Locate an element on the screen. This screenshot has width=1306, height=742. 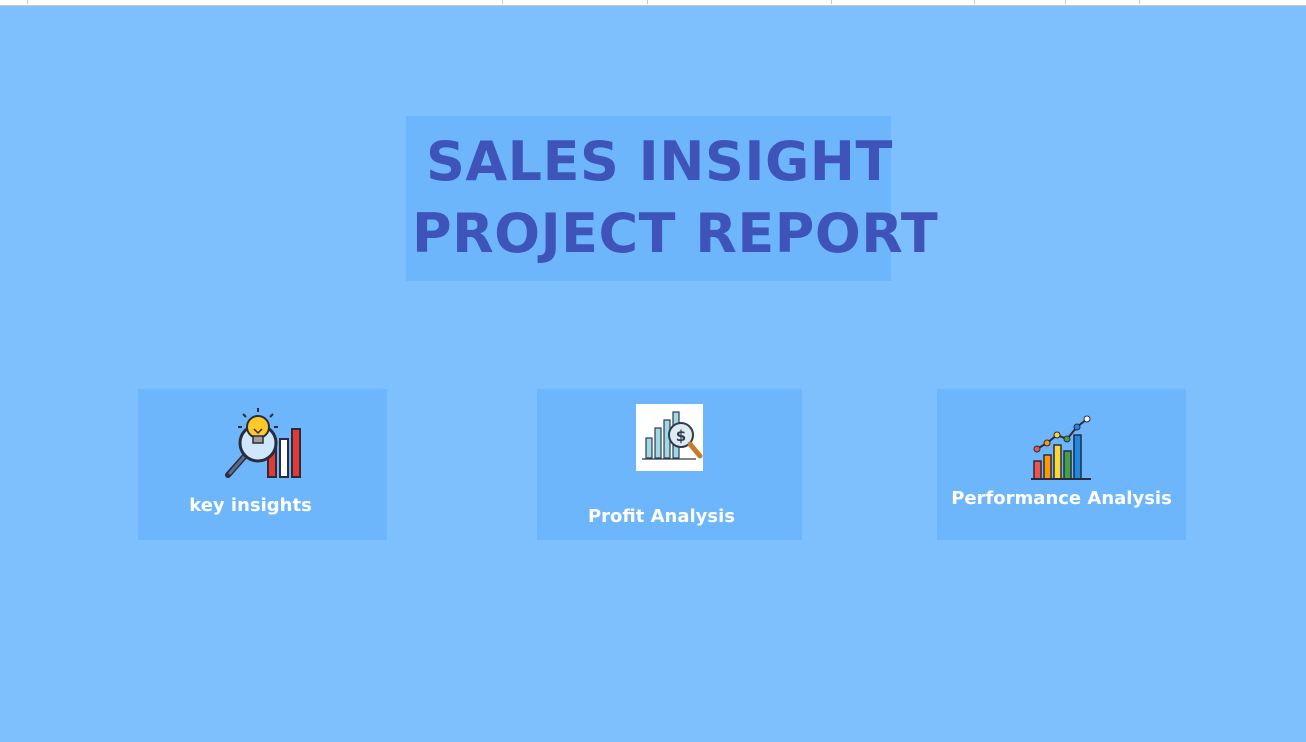
key-insights-button: key insights is located at coordinates (262, 464).